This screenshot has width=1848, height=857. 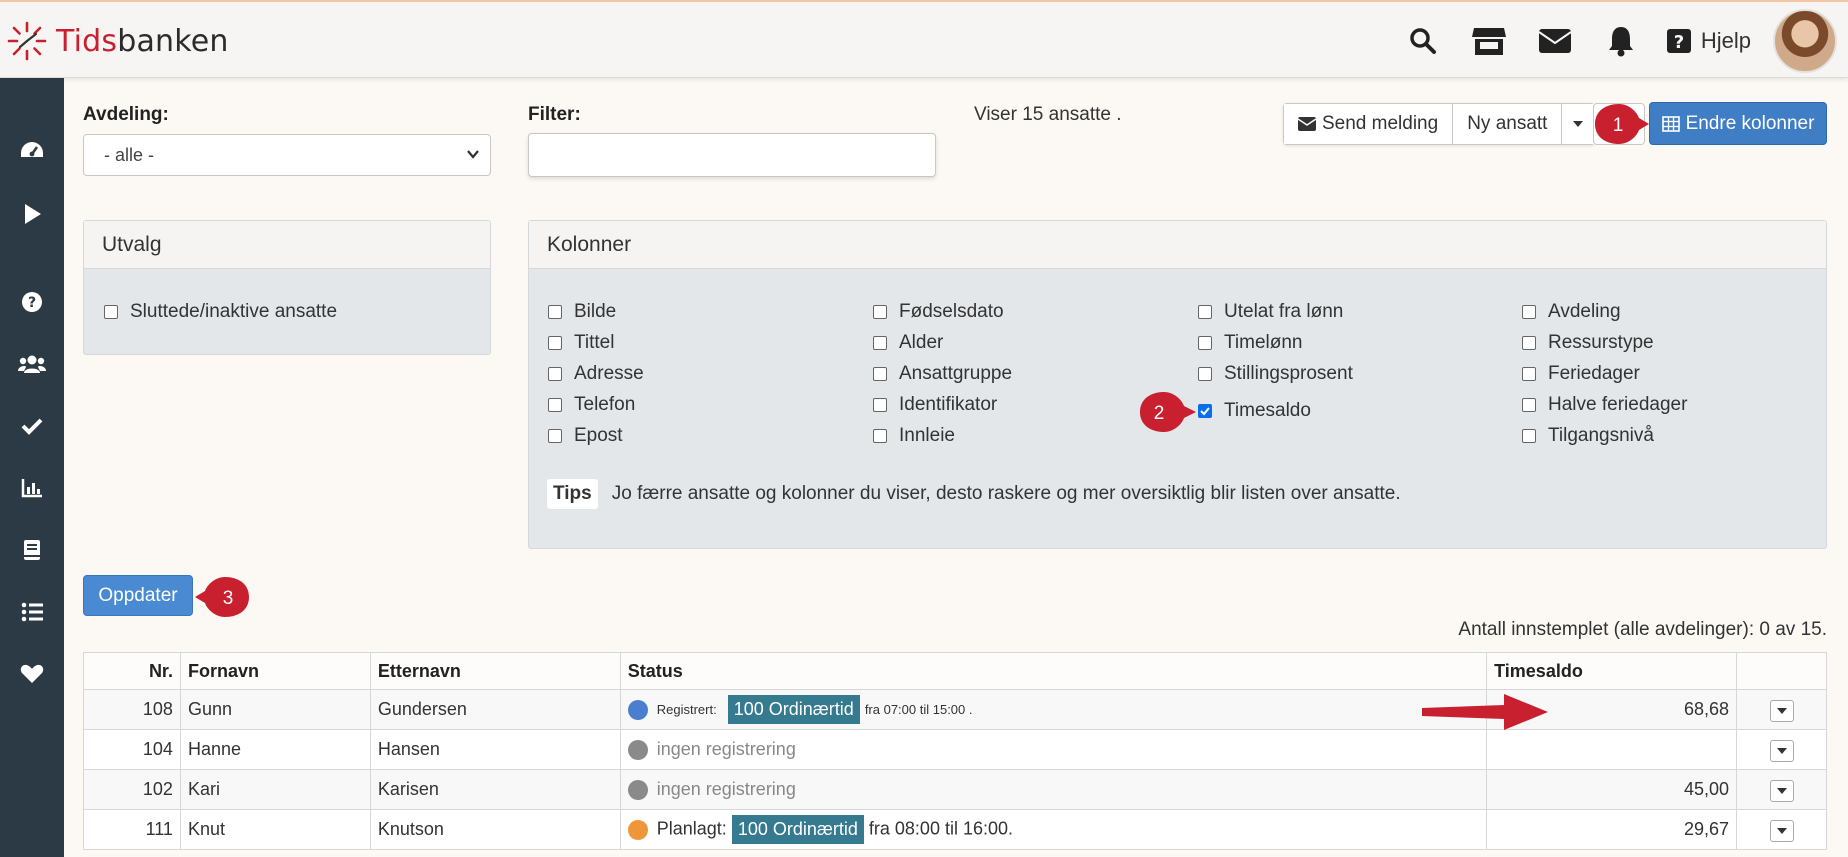 What do you see at coordinates (1250, 343) in the screenshot?
I see `column-checkbox-timelonn: Timelønn` at bounding box center [1250, 343].